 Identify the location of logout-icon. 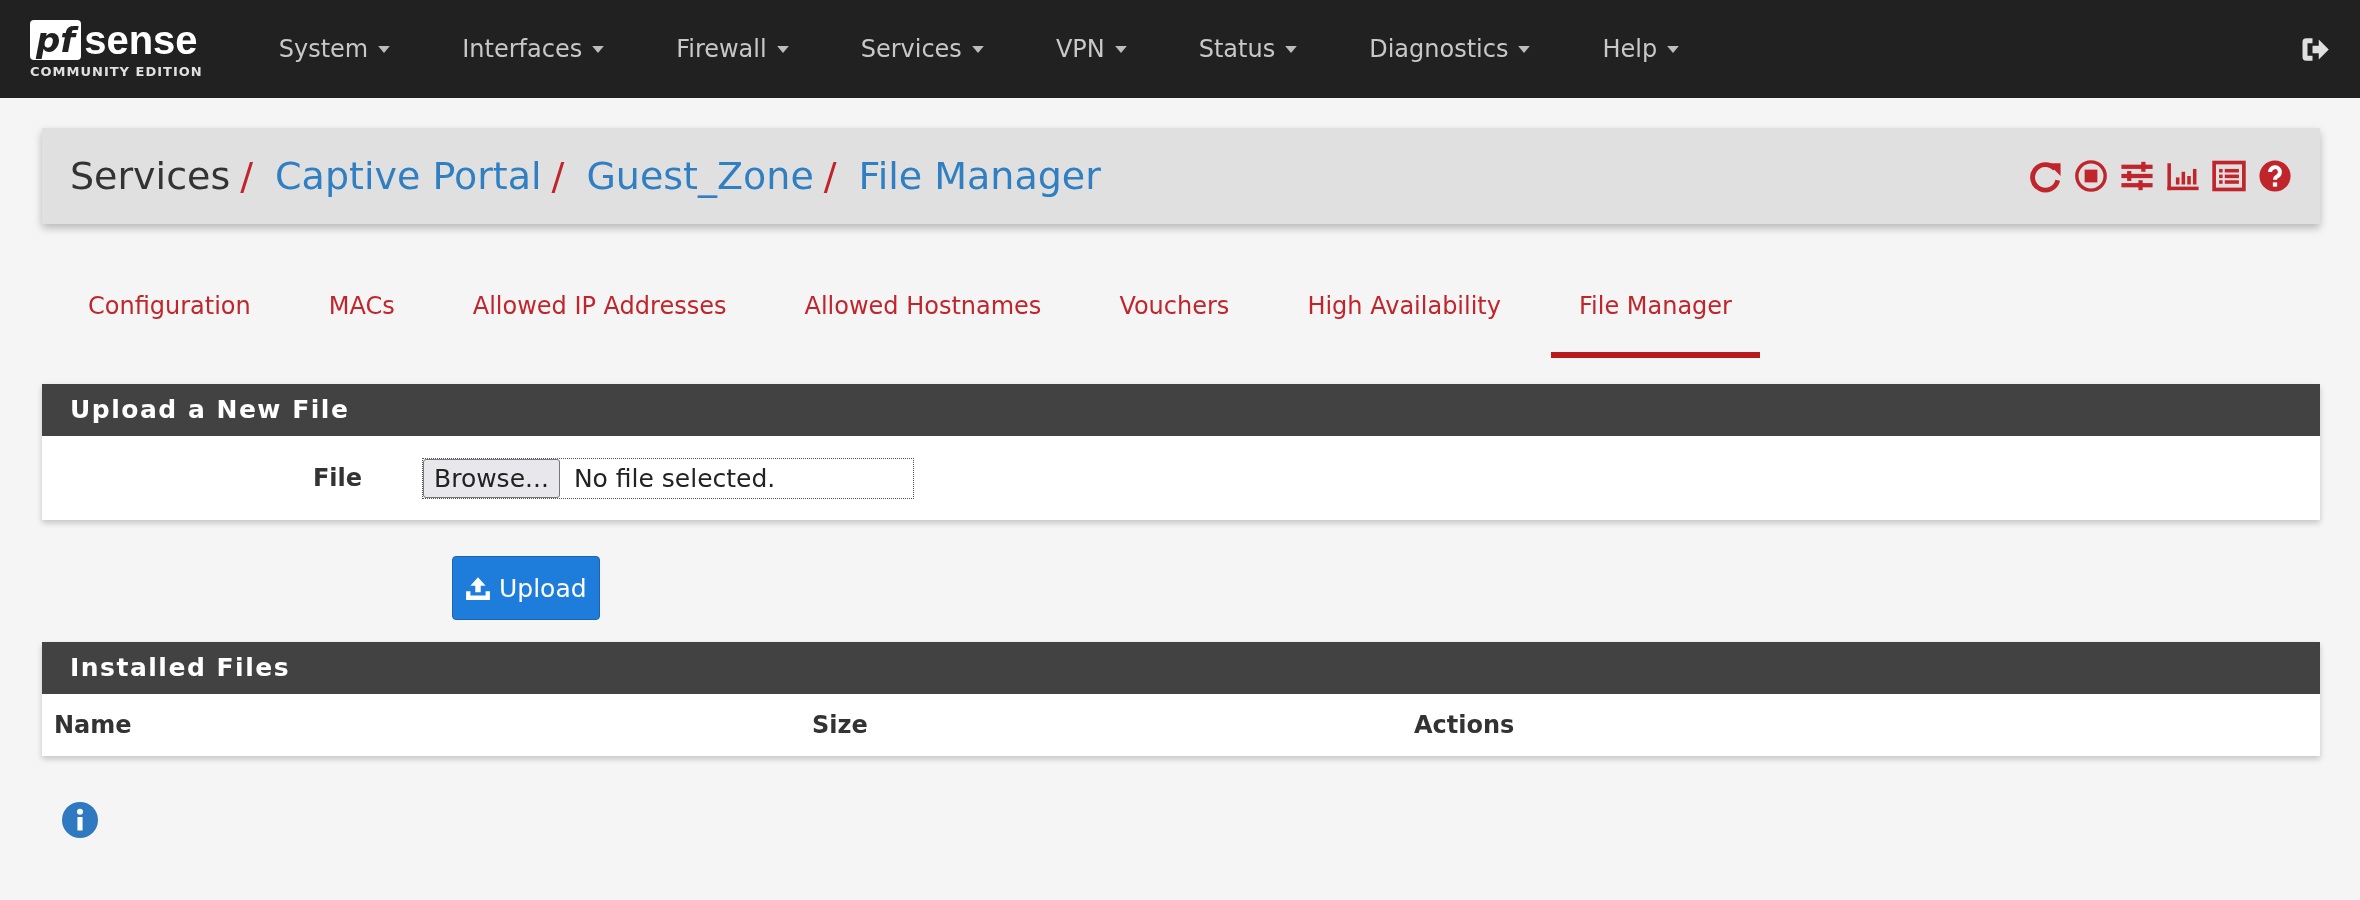
(2315, 49).